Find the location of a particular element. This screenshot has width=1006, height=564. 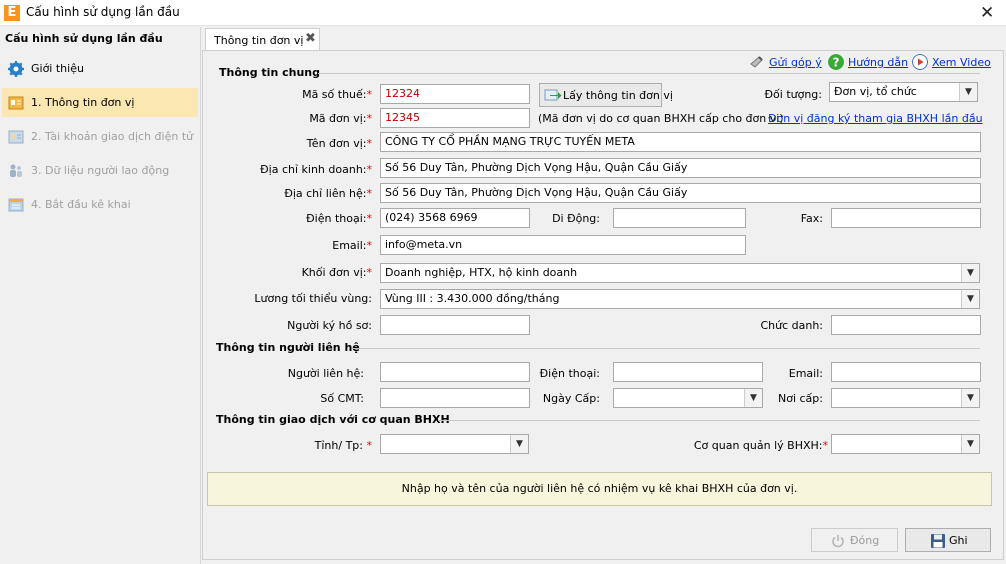

sidebar-item-label: 2. Tài khoản giao dịch điện tử is located at coordinates (112, 136).